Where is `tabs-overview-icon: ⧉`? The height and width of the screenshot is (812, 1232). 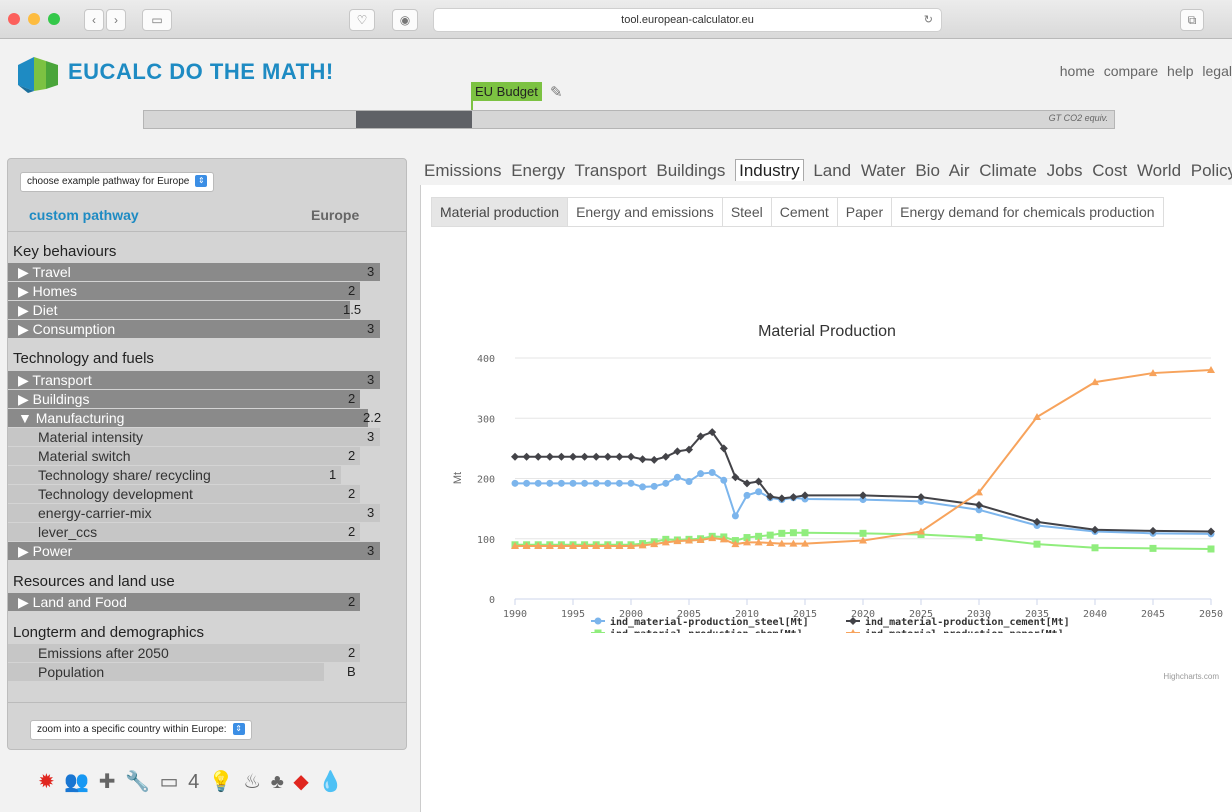
tabs-overview-icon: ⧉ is located at coordinates (1192, 20).